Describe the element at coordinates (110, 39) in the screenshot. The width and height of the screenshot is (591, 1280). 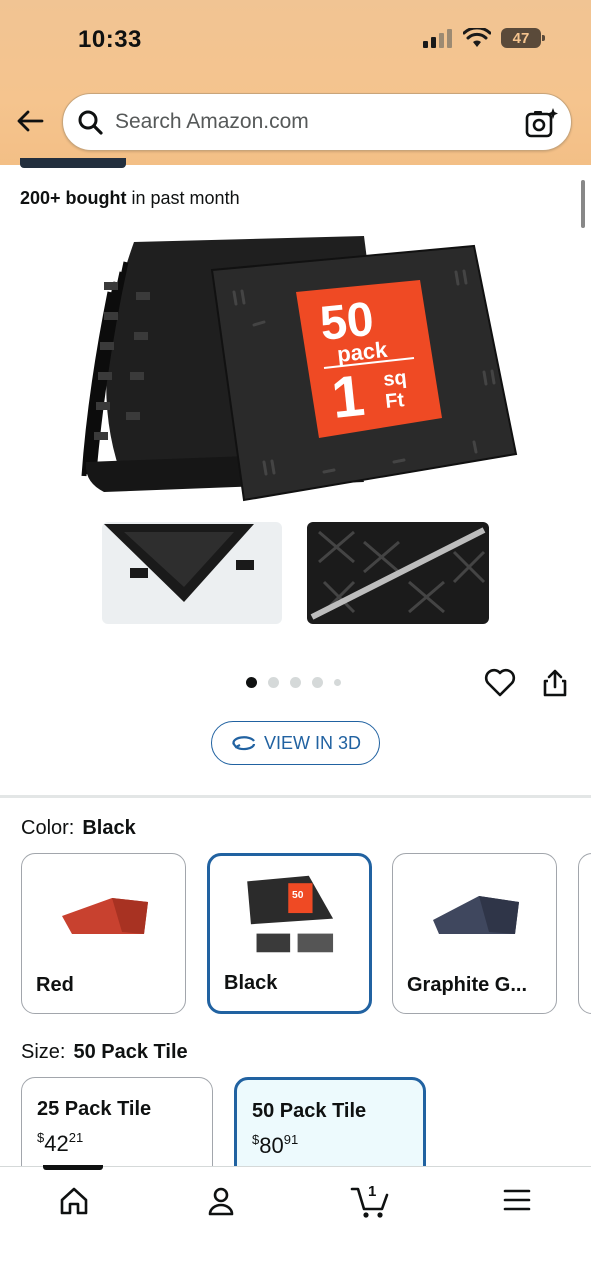
I see `status-time: 10:33` at that location.